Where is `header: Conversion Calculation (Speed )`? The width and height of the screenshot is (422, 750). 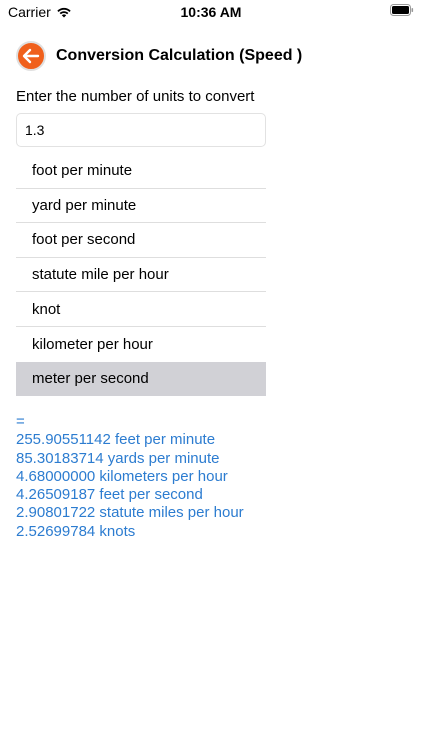 header: Conversion Calculation (Speed ) is located at coordinates (159, 56).